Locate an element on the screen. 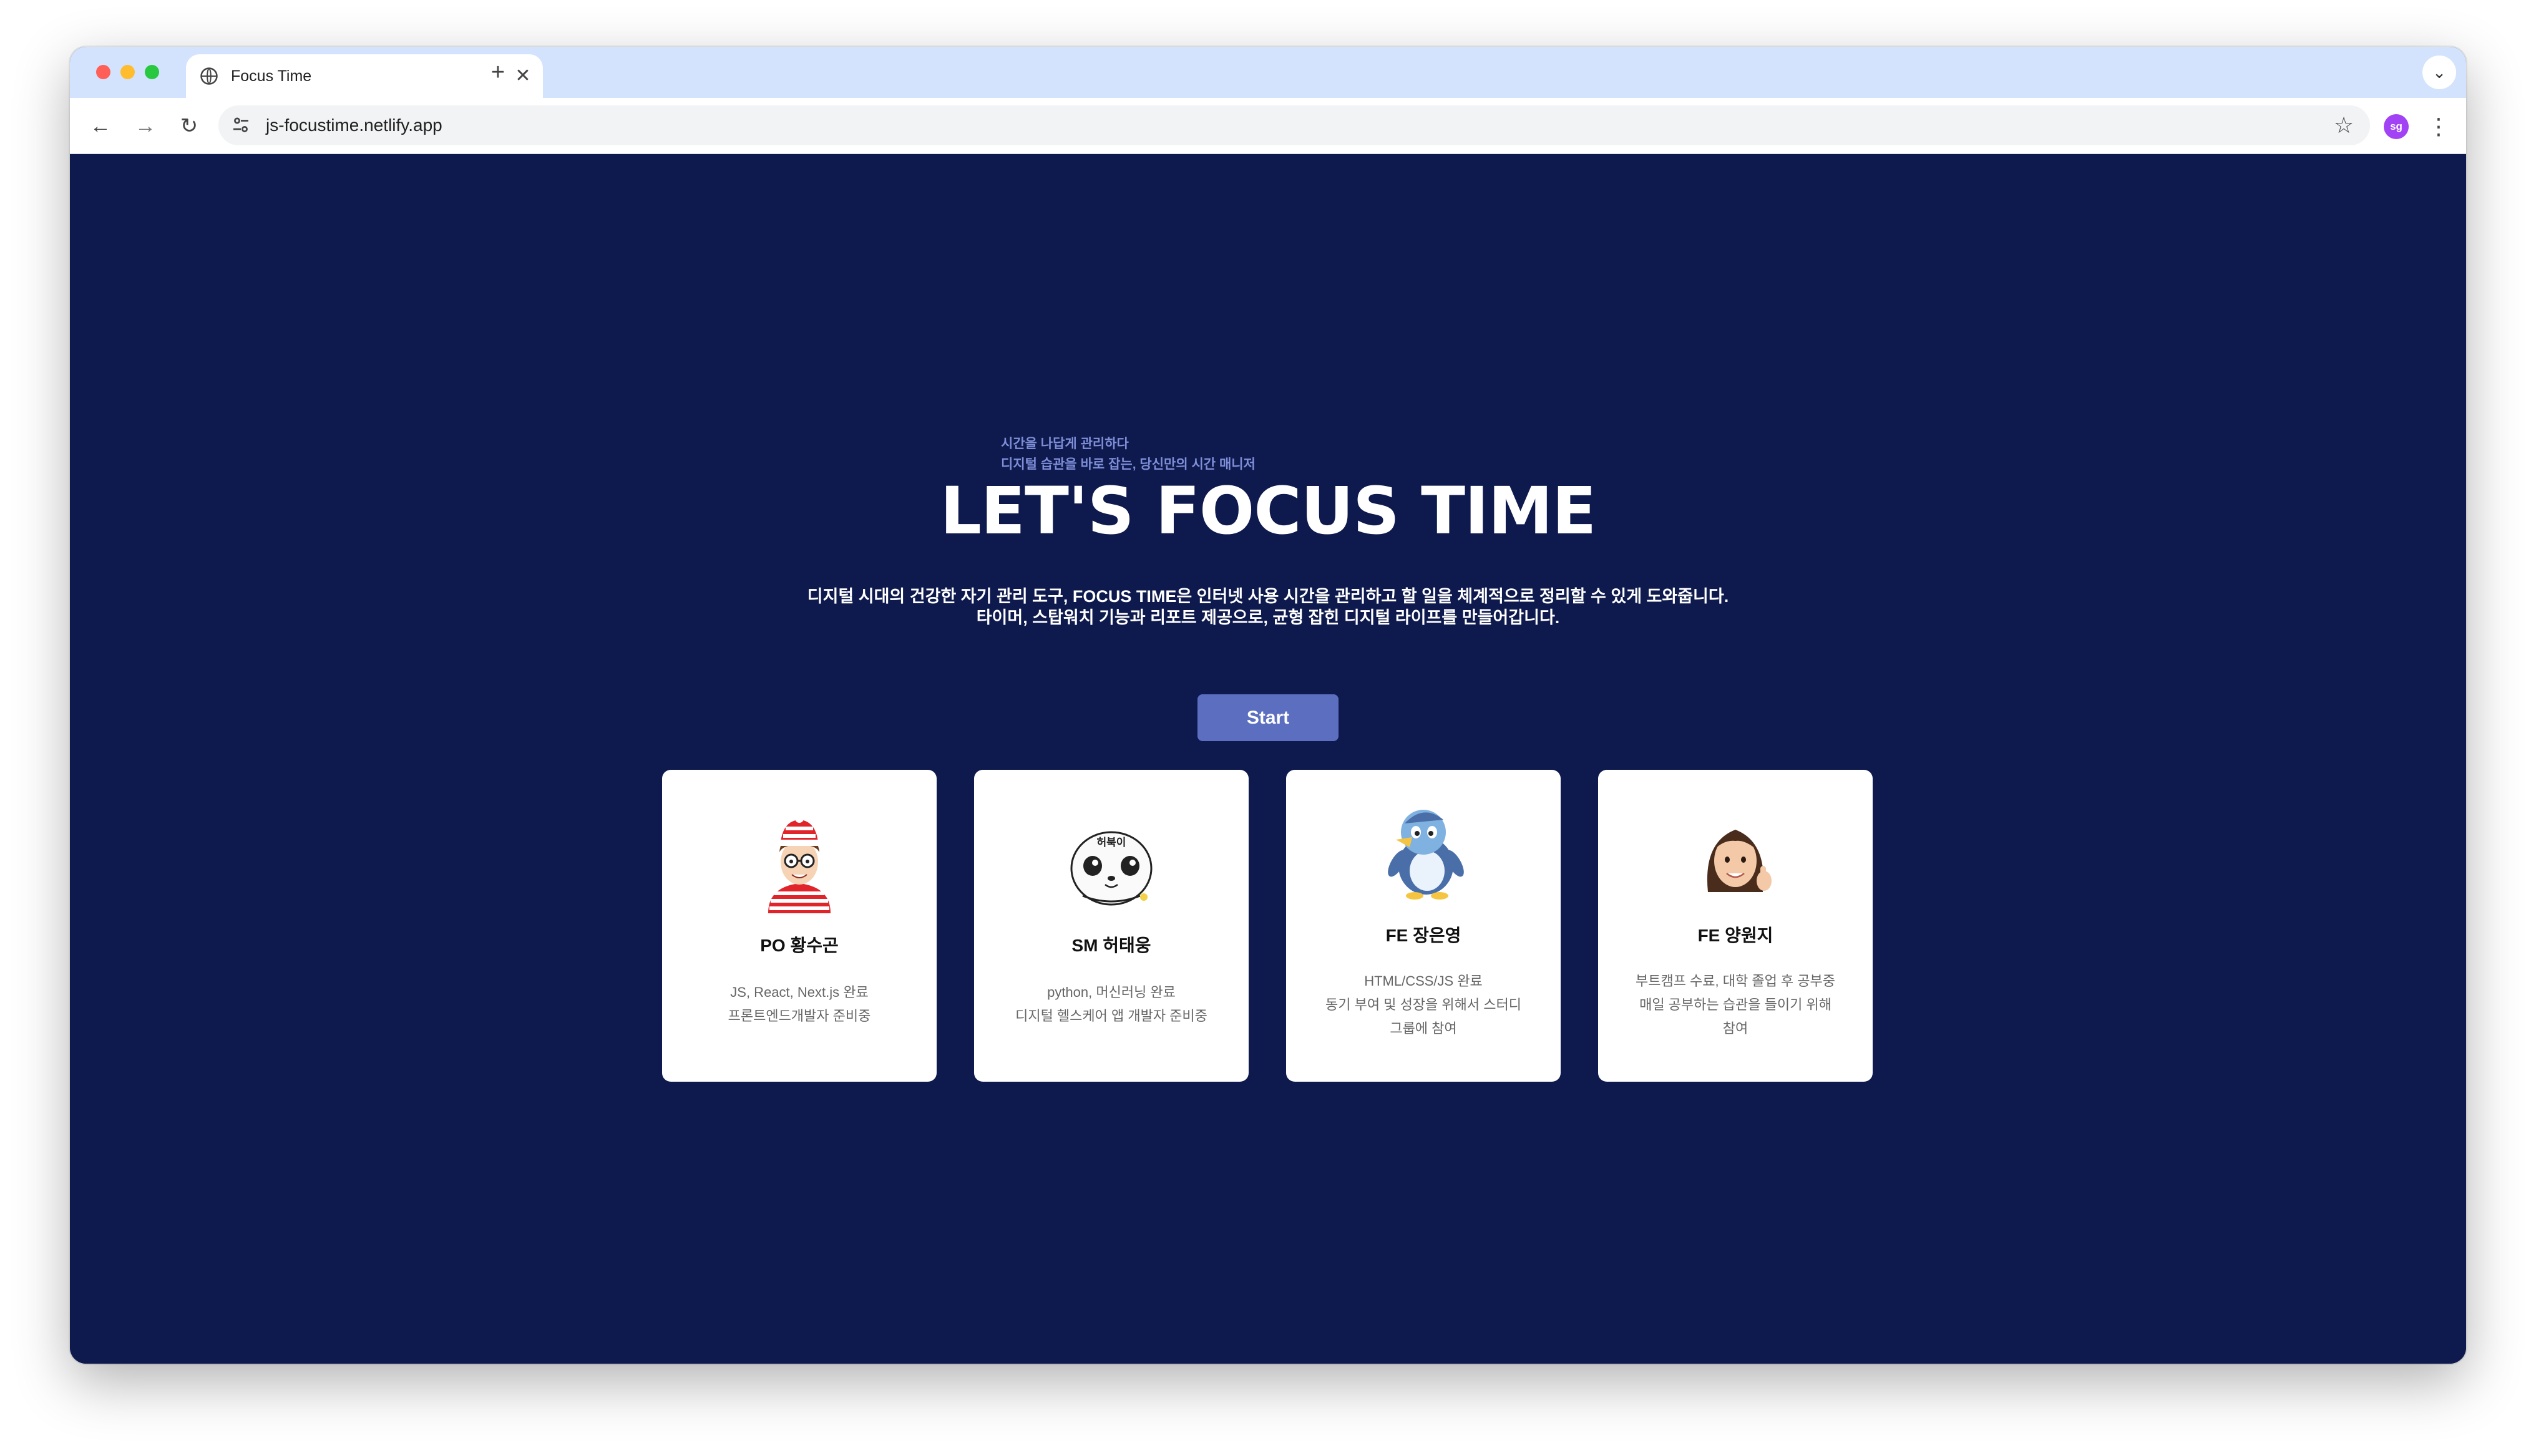  waldo-avatar-icon is located at coordinates (799, 864).